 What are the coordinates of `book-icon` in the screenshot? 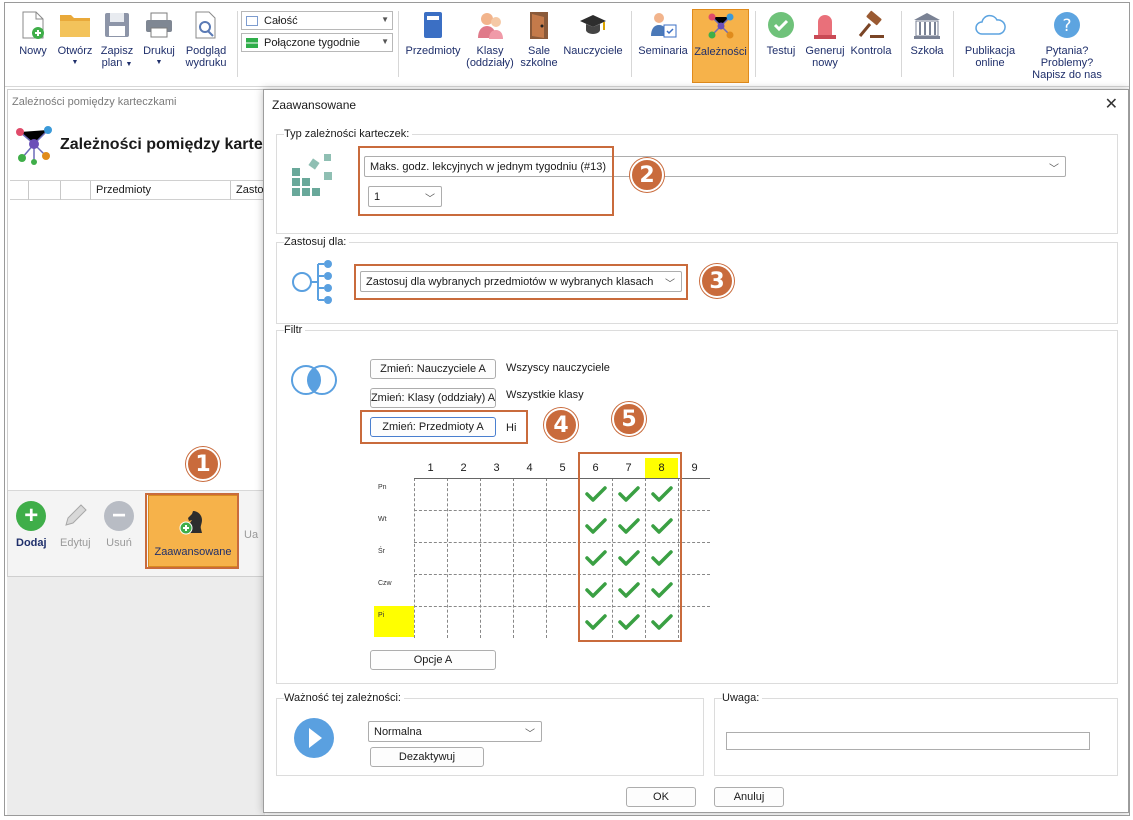 It's located at (433, 25).